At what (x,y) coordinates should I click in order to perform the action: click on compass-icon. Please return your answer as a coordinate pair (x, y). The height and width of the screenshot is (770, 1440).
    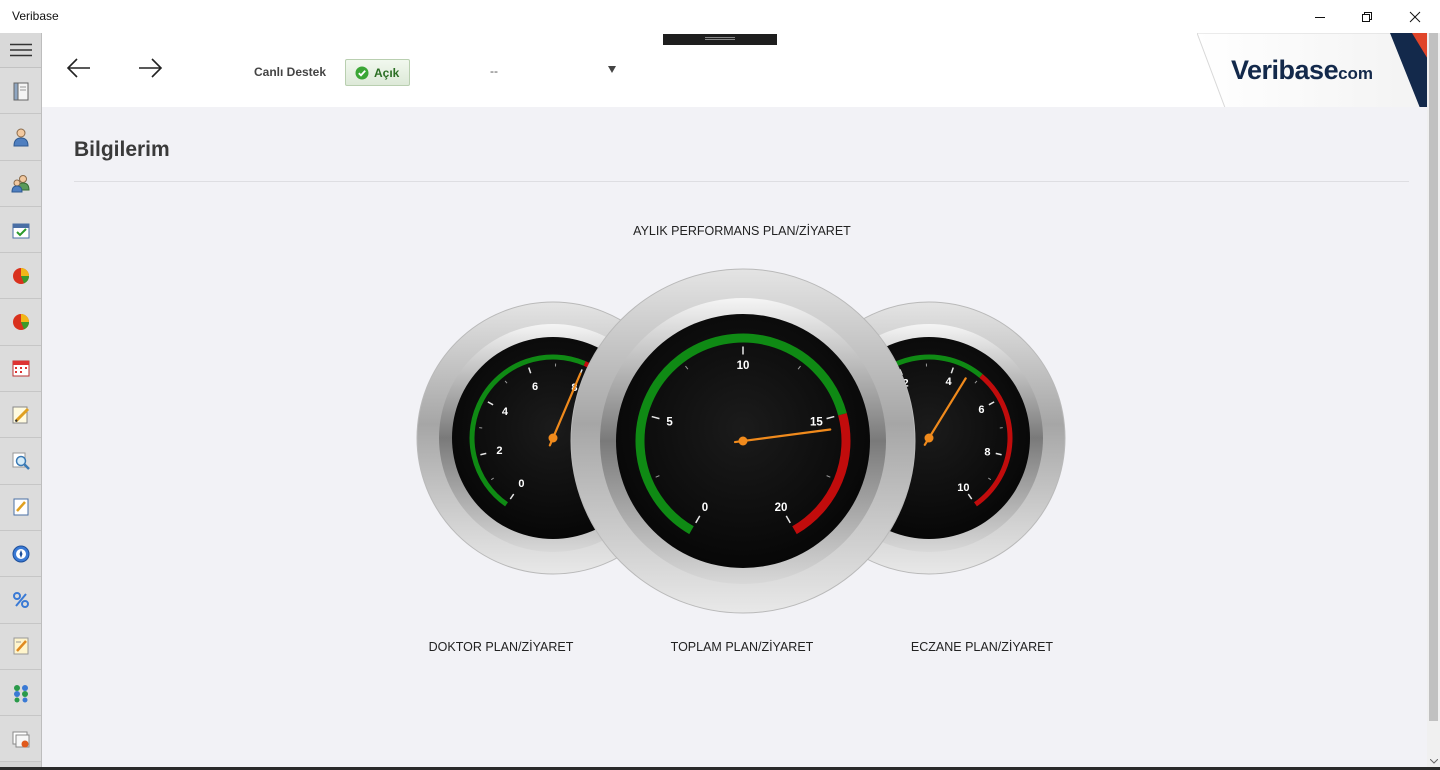
    Looking at the image, I should click on (20, 554).